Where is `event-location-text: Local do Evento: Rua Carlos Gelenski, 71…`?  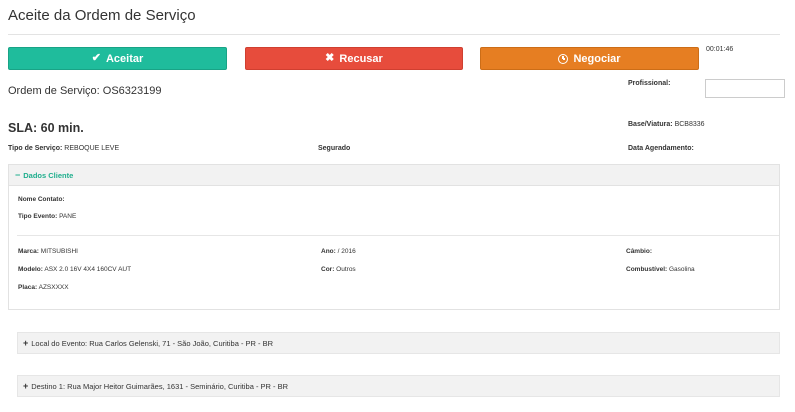 event-location-text: Local do Evento: Rua Carlos Gelenski, 71… is located at coordinates (152, 343).